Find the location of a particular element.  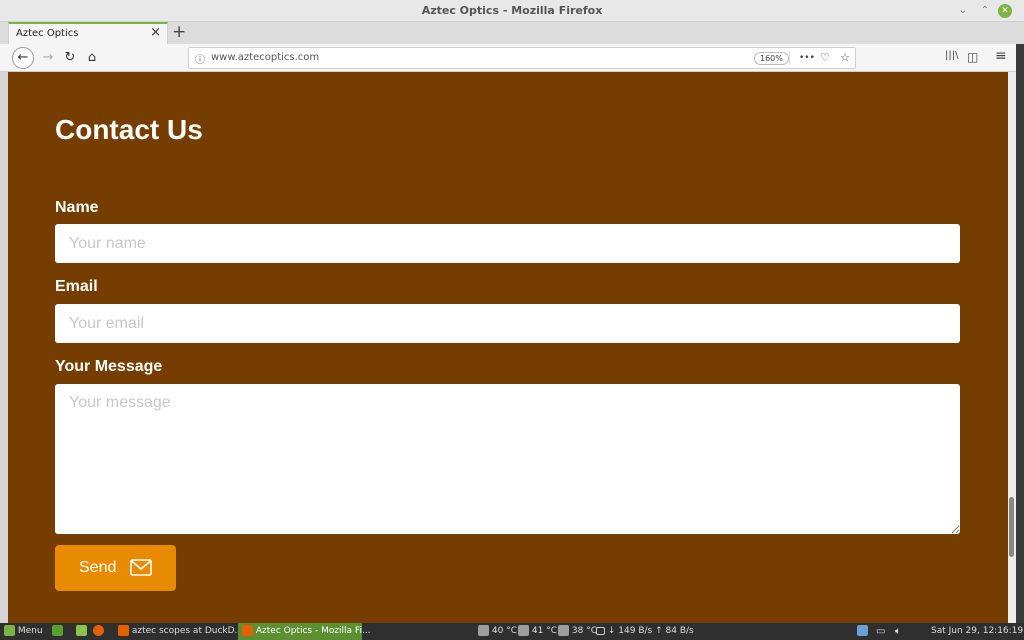

window-titlebar: Aztec Optics - Mozilla Firefox ⌄ ⌃ ✕ is located at coordinates (512, 11).